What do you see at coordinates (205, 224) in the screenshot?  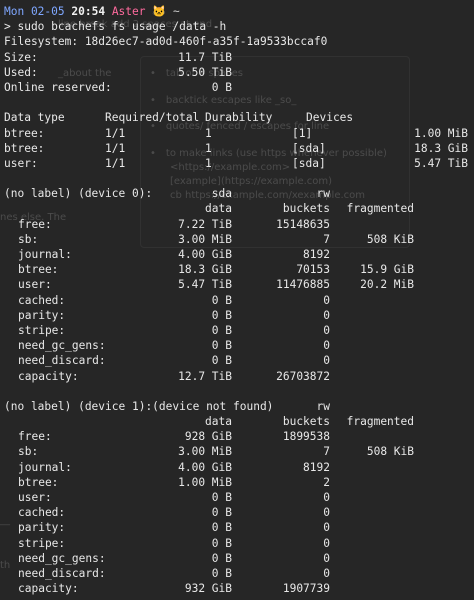 I see `usage-data: 7.22 TiB` at bounding box center [205, 224].